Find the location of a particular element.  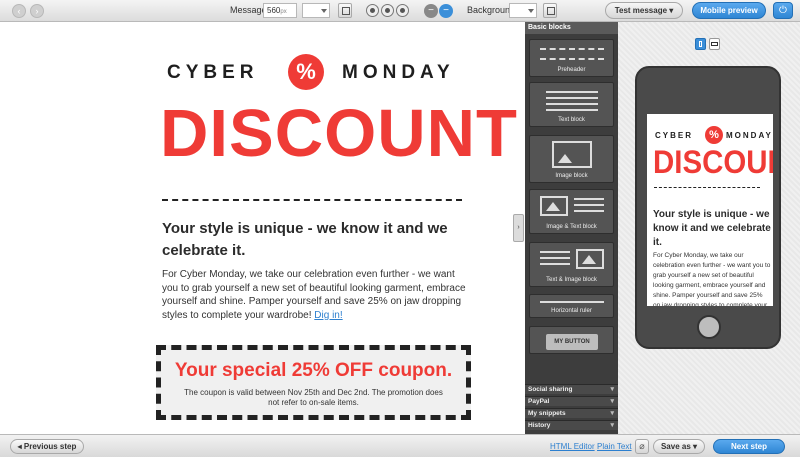

history-section: History is located at coordinates (571, 425).